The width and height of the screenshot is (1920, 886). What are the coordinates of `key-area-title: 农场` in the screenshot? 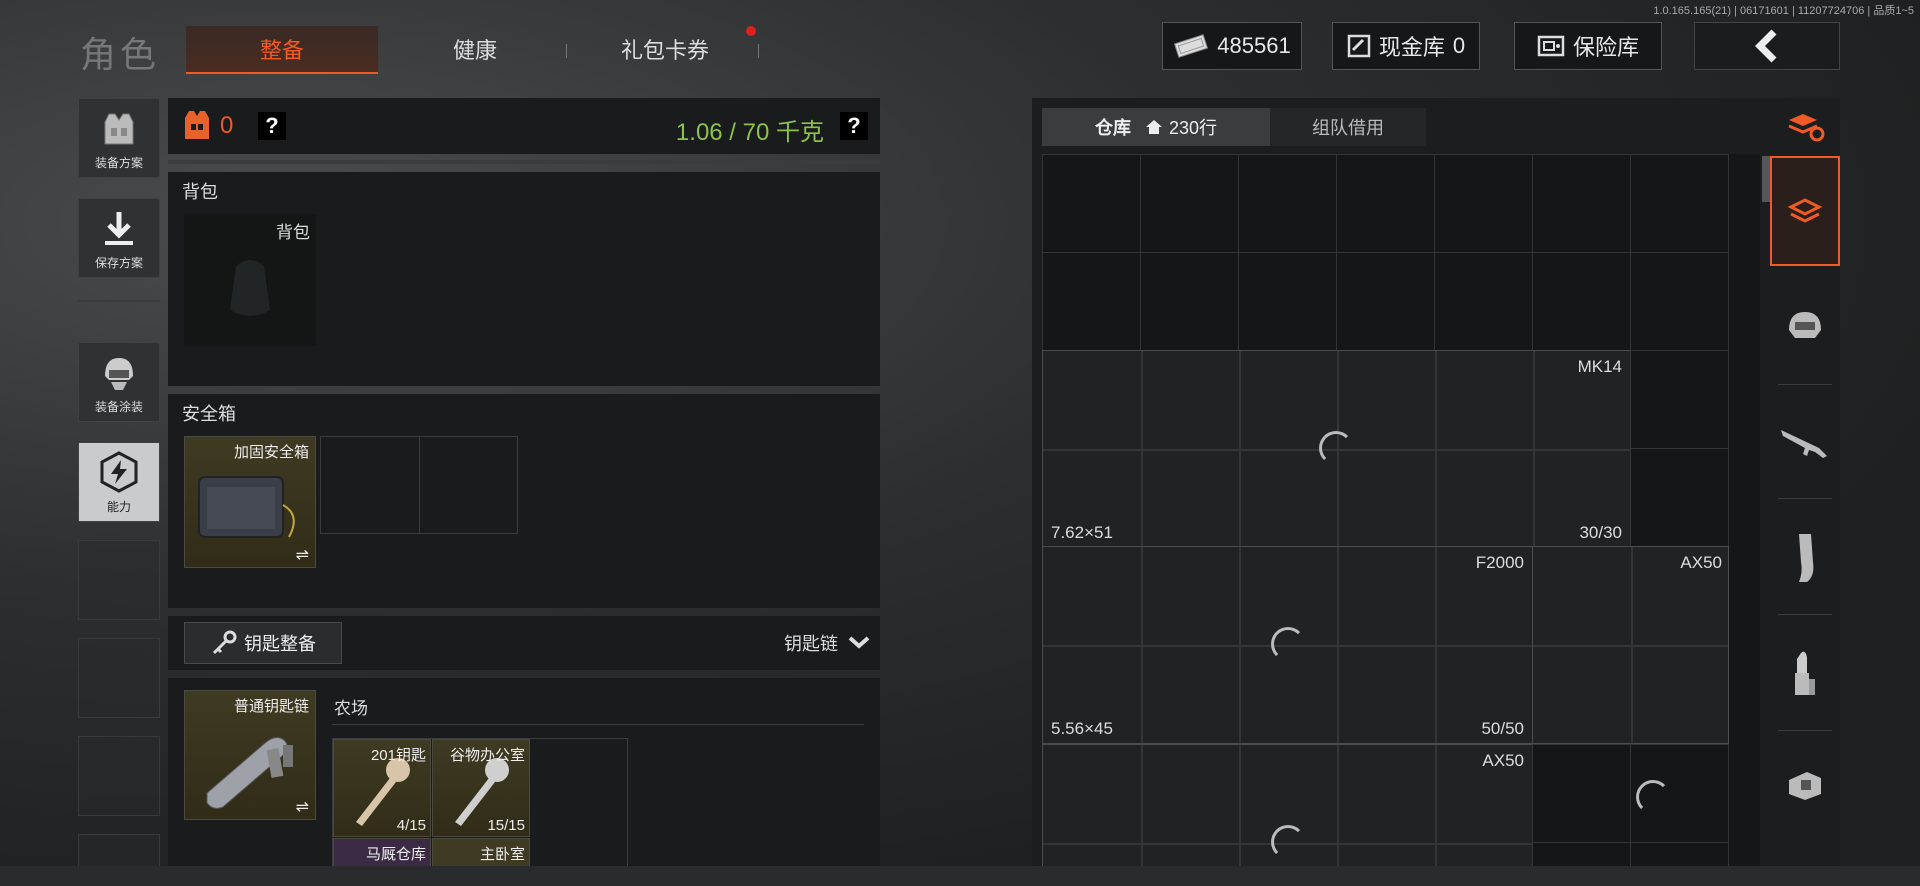 It's located at (351, 708).